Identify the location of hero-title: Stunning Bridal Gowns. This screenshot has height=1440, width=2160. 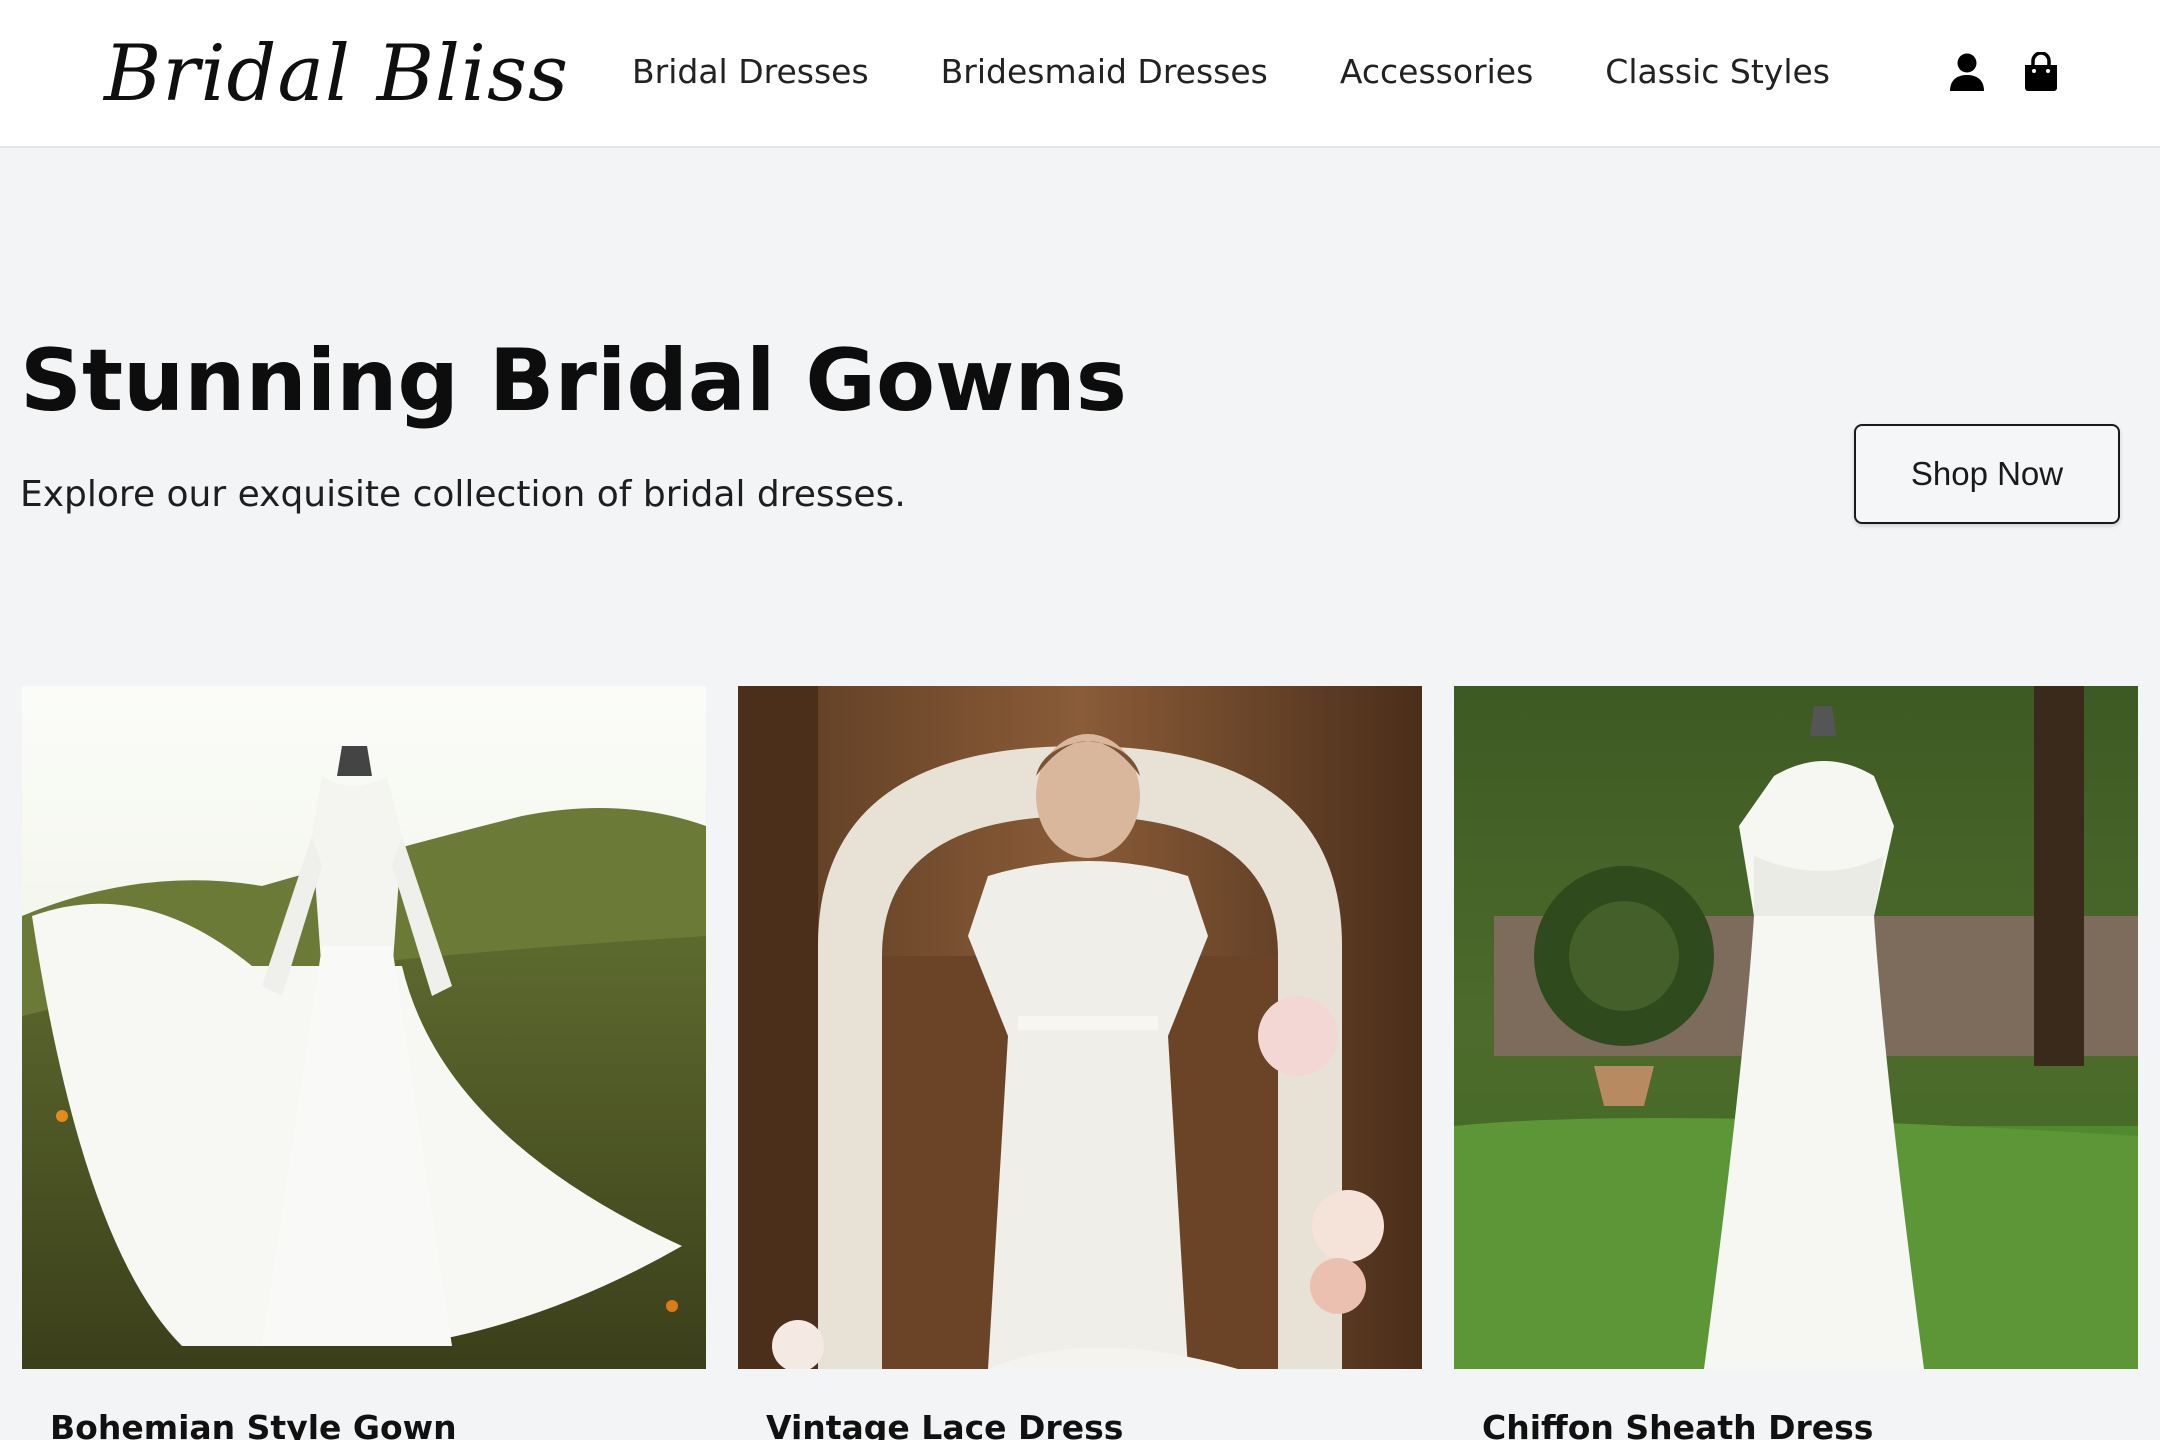
(573, 381).